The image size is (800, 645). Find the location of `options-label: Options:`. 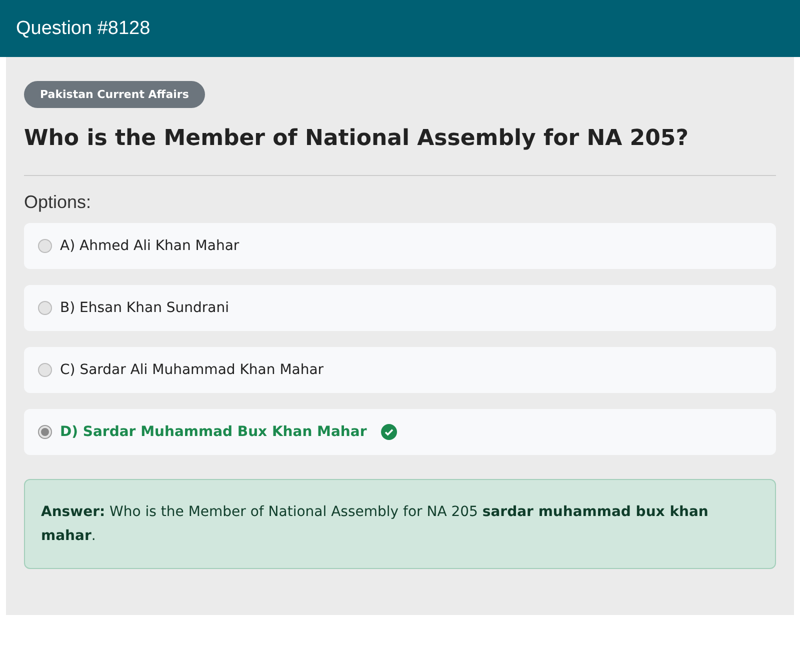

options-label: Options: is located at coordinates (58, 202).